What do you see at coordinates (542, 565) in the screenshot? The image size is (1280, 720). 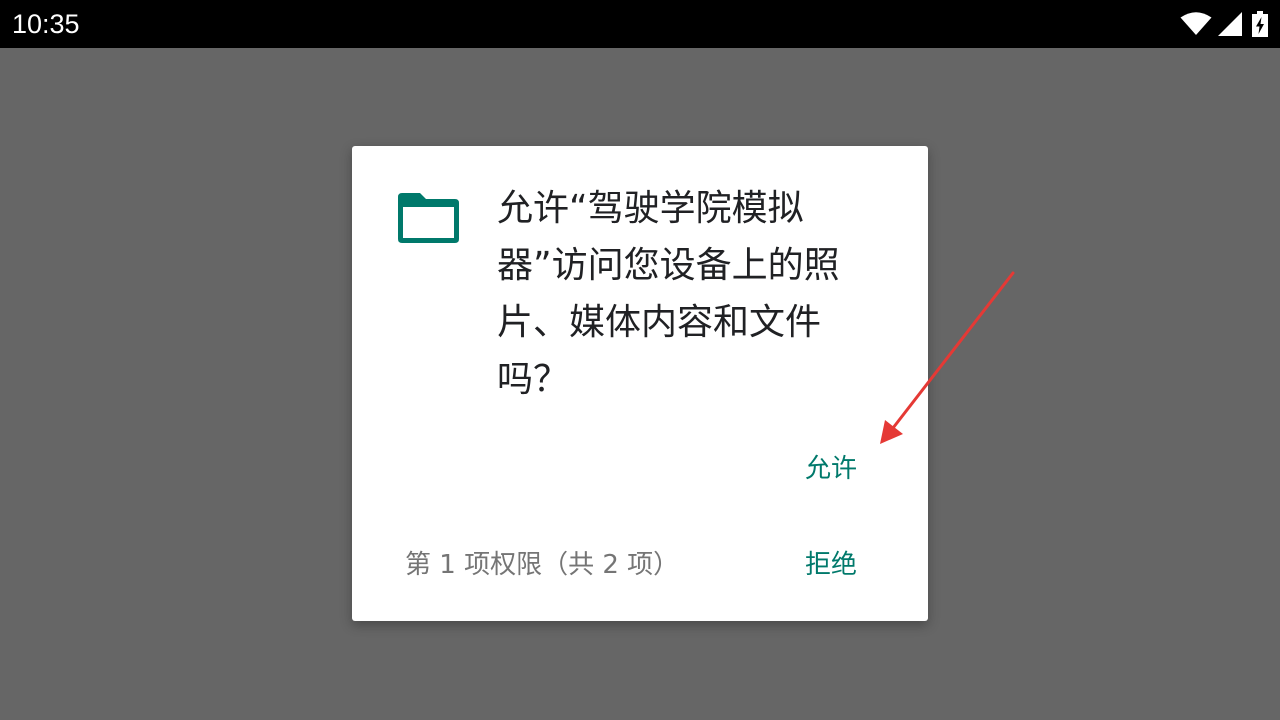 I see `permission-counter: 第 1 项权限（共 2 项）` at bounding box center [542, 565].